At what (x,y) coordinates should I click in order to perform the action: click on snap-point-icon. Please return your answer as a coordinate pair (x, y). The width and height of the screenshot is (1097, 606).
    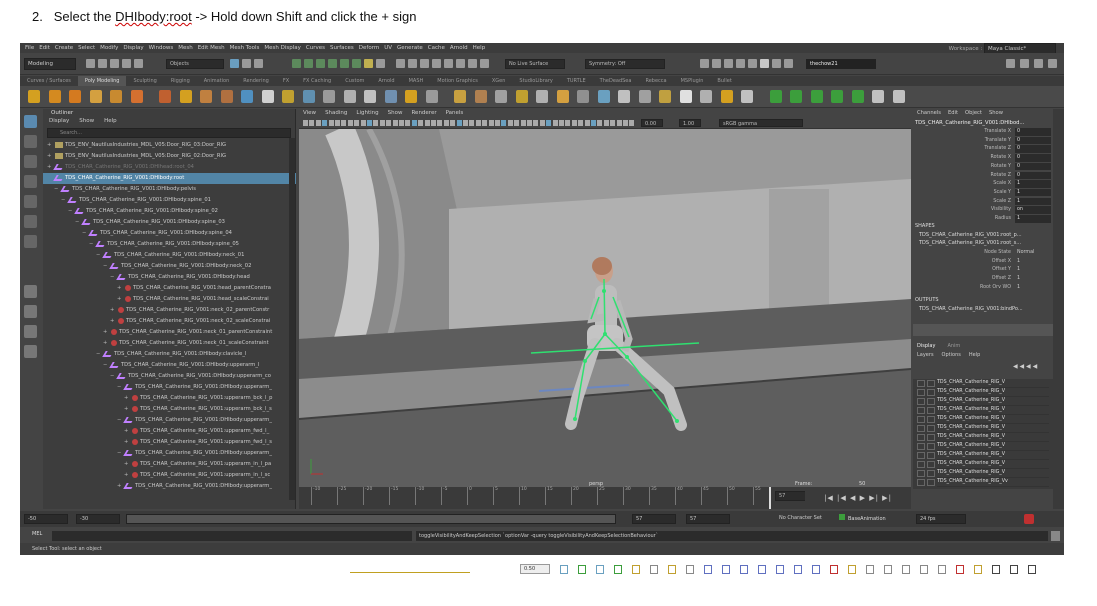
    Looking at the image, I should click on (424, 63).